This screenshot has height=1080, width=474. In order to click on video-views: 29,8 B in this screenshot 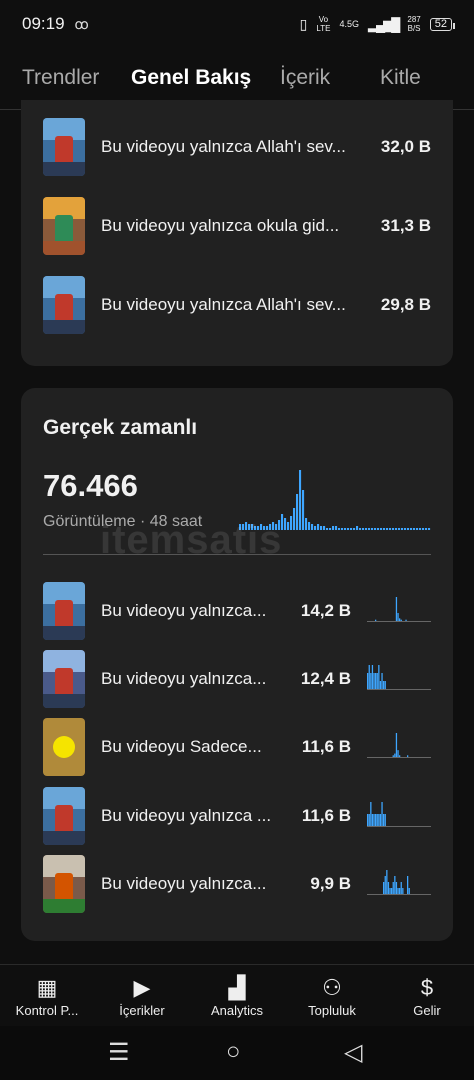, I will do `click(405, 304)`.